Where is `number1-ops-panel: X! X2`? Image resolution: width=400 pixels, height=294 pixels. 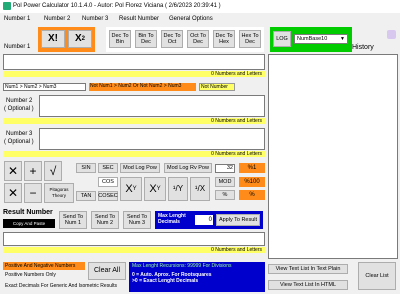
number1-ops-panel: X! X2 is located at coordinates (66, 39).